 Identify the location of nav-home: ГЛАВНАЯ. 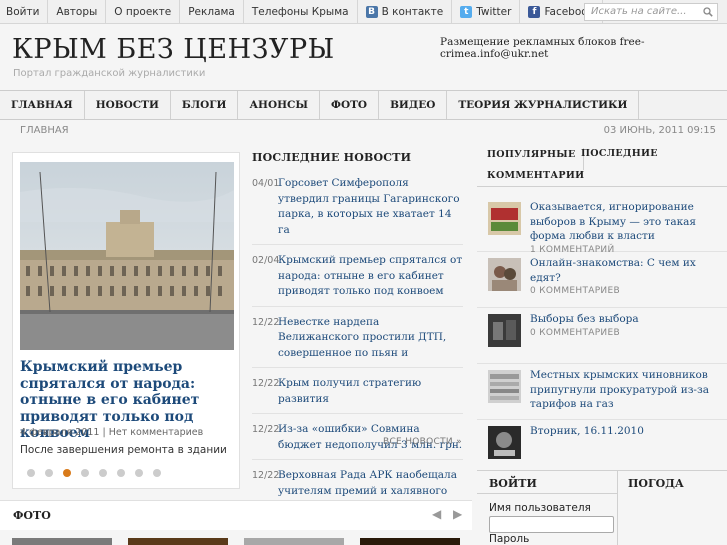
(42, 105).